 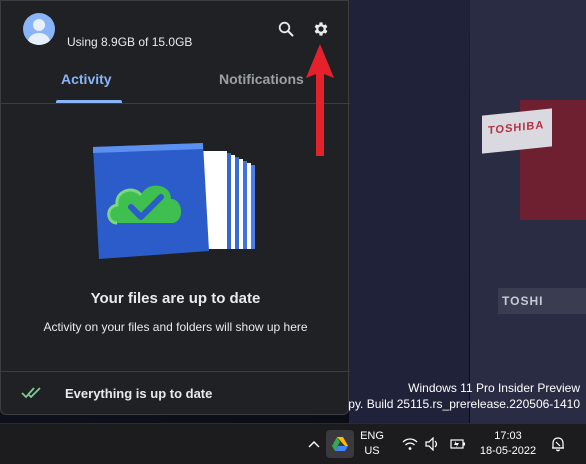 What do you see at coordinates (139, 393) in the screenshot?
I see `sync-status-text: Everything is up to date` at bounding box center [139, 393].